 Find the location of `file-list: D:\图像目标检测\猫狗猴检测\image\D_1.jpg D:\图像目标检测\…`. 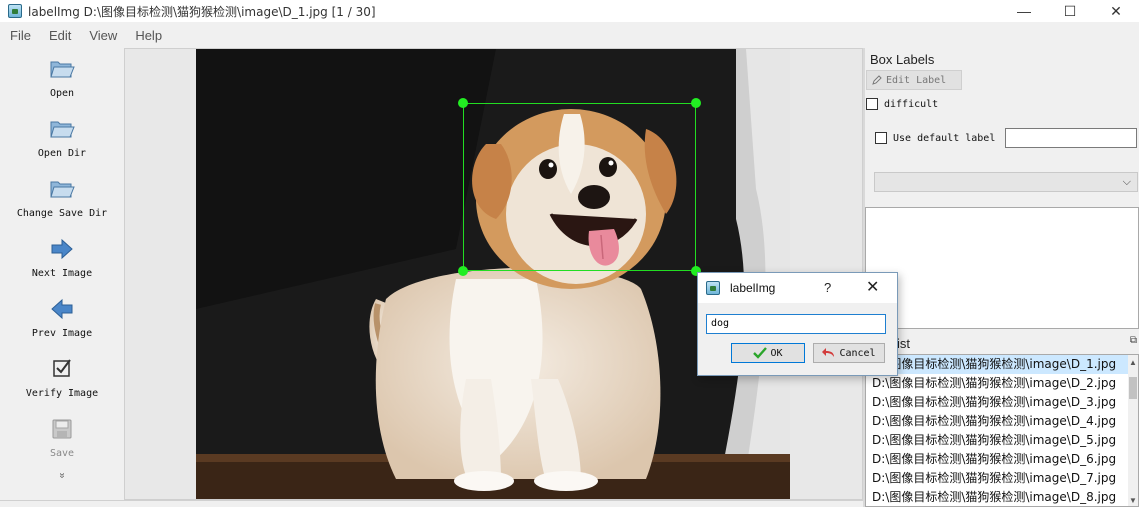

file-list: D:\图像目标检测\猫狗猴检测\image\D_1.jpg D:\图像目标检测\… is located at coordinates (1002, 430).